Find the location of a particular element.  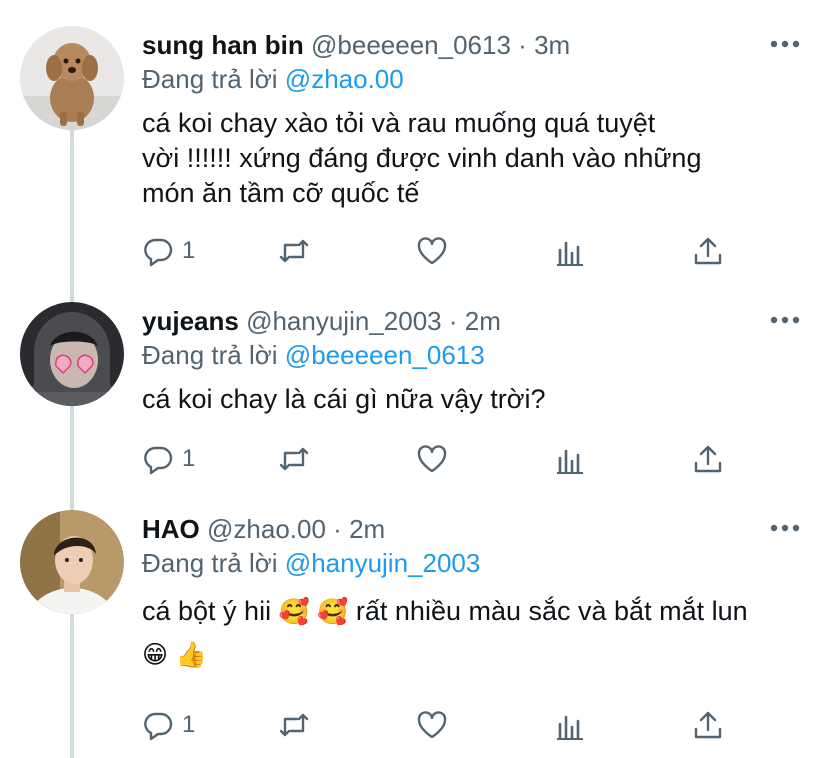

mention-link: @beeeeen_0613 is located at coordinates (385, 355).